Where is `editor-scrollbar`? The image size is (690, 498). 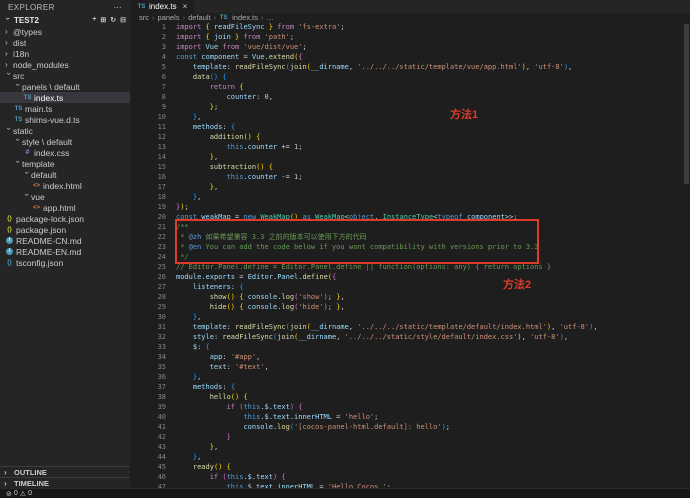 editor-scrollbar is located at coordinates (686, 104).